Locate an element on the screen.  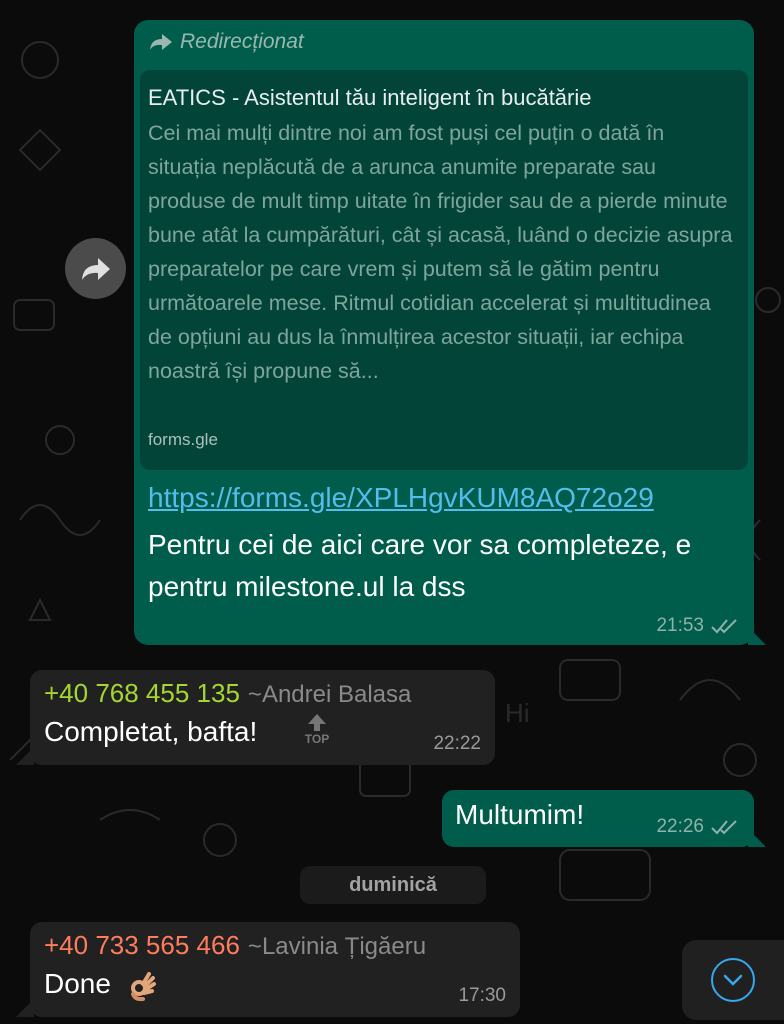
forward-arrow-icon is located at coordinates (95, 268).